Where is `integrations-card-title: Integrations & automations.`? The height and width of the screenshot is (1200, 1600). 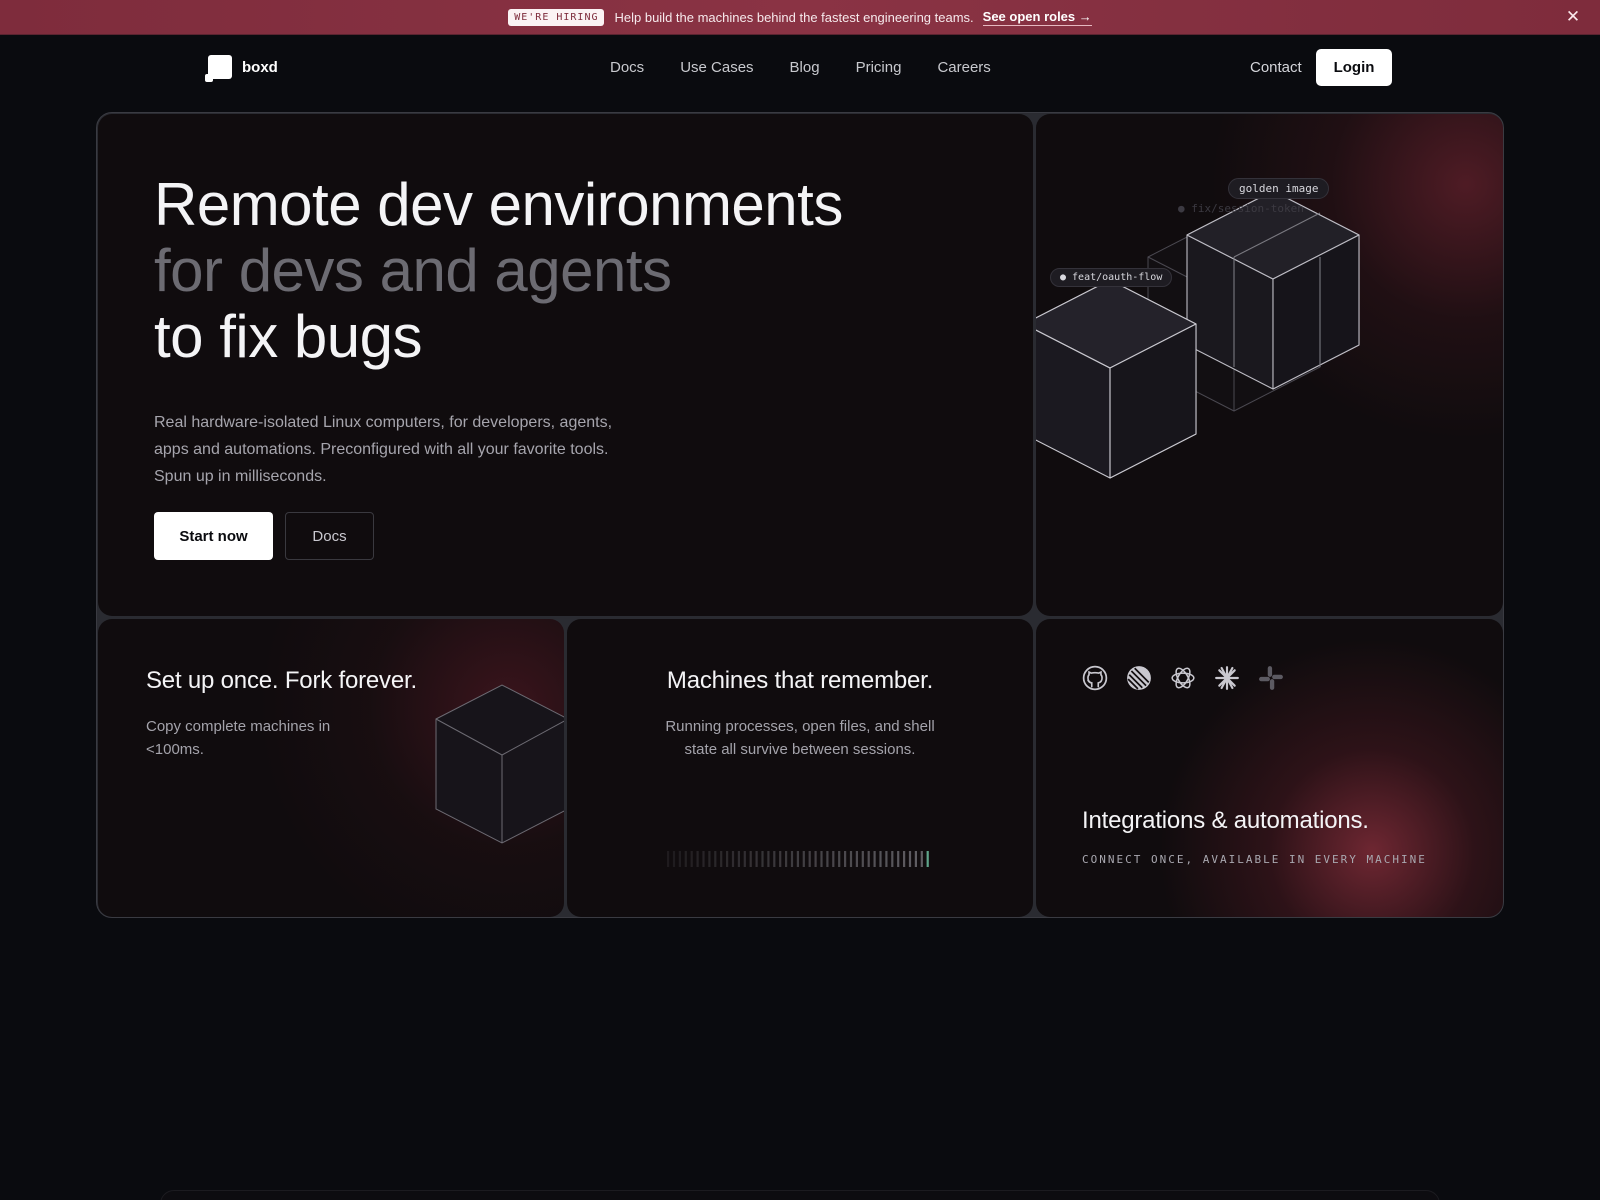
integrations-card-title: Integrations & automations. is located at coordinates (1225, 820).